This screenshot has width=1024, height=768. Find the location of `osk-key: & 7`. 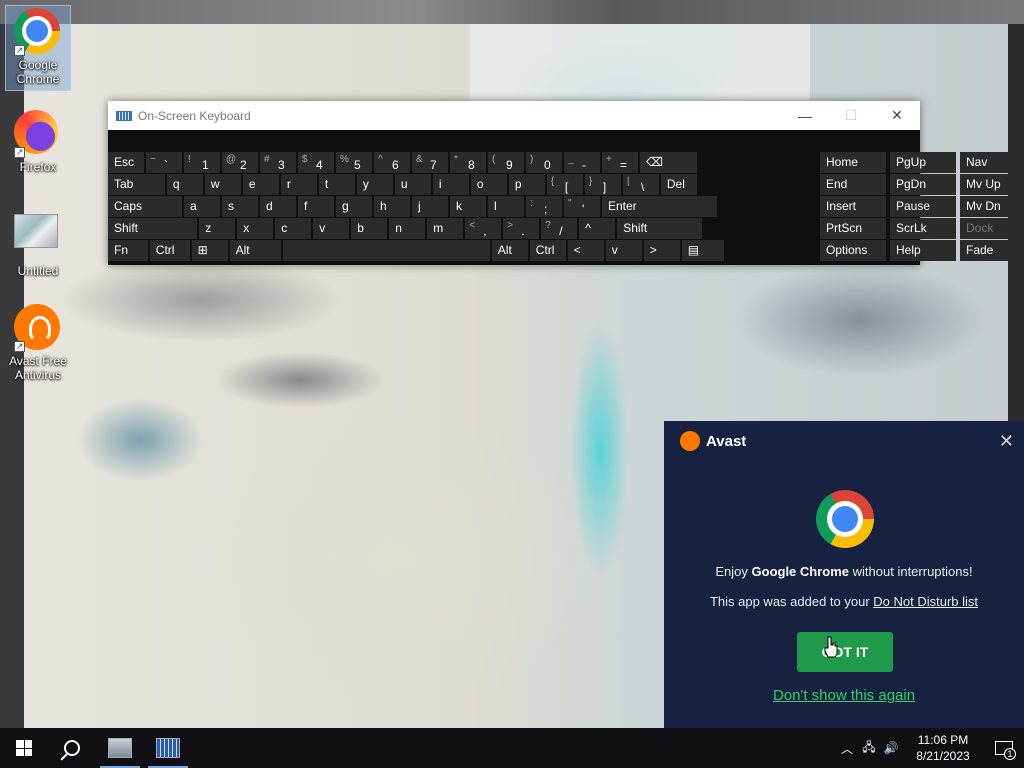

osk-key: & 7 is located at coordinates (430, 162).